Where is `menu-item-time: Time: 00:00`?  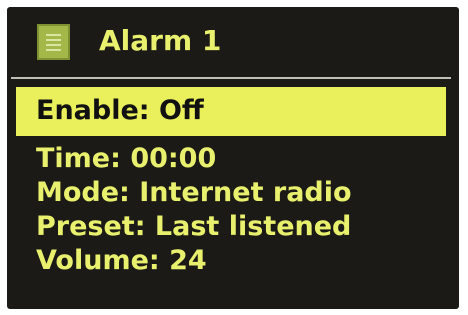 menu-item-time: Time: 00:00 is located at coordinates (126, 159).